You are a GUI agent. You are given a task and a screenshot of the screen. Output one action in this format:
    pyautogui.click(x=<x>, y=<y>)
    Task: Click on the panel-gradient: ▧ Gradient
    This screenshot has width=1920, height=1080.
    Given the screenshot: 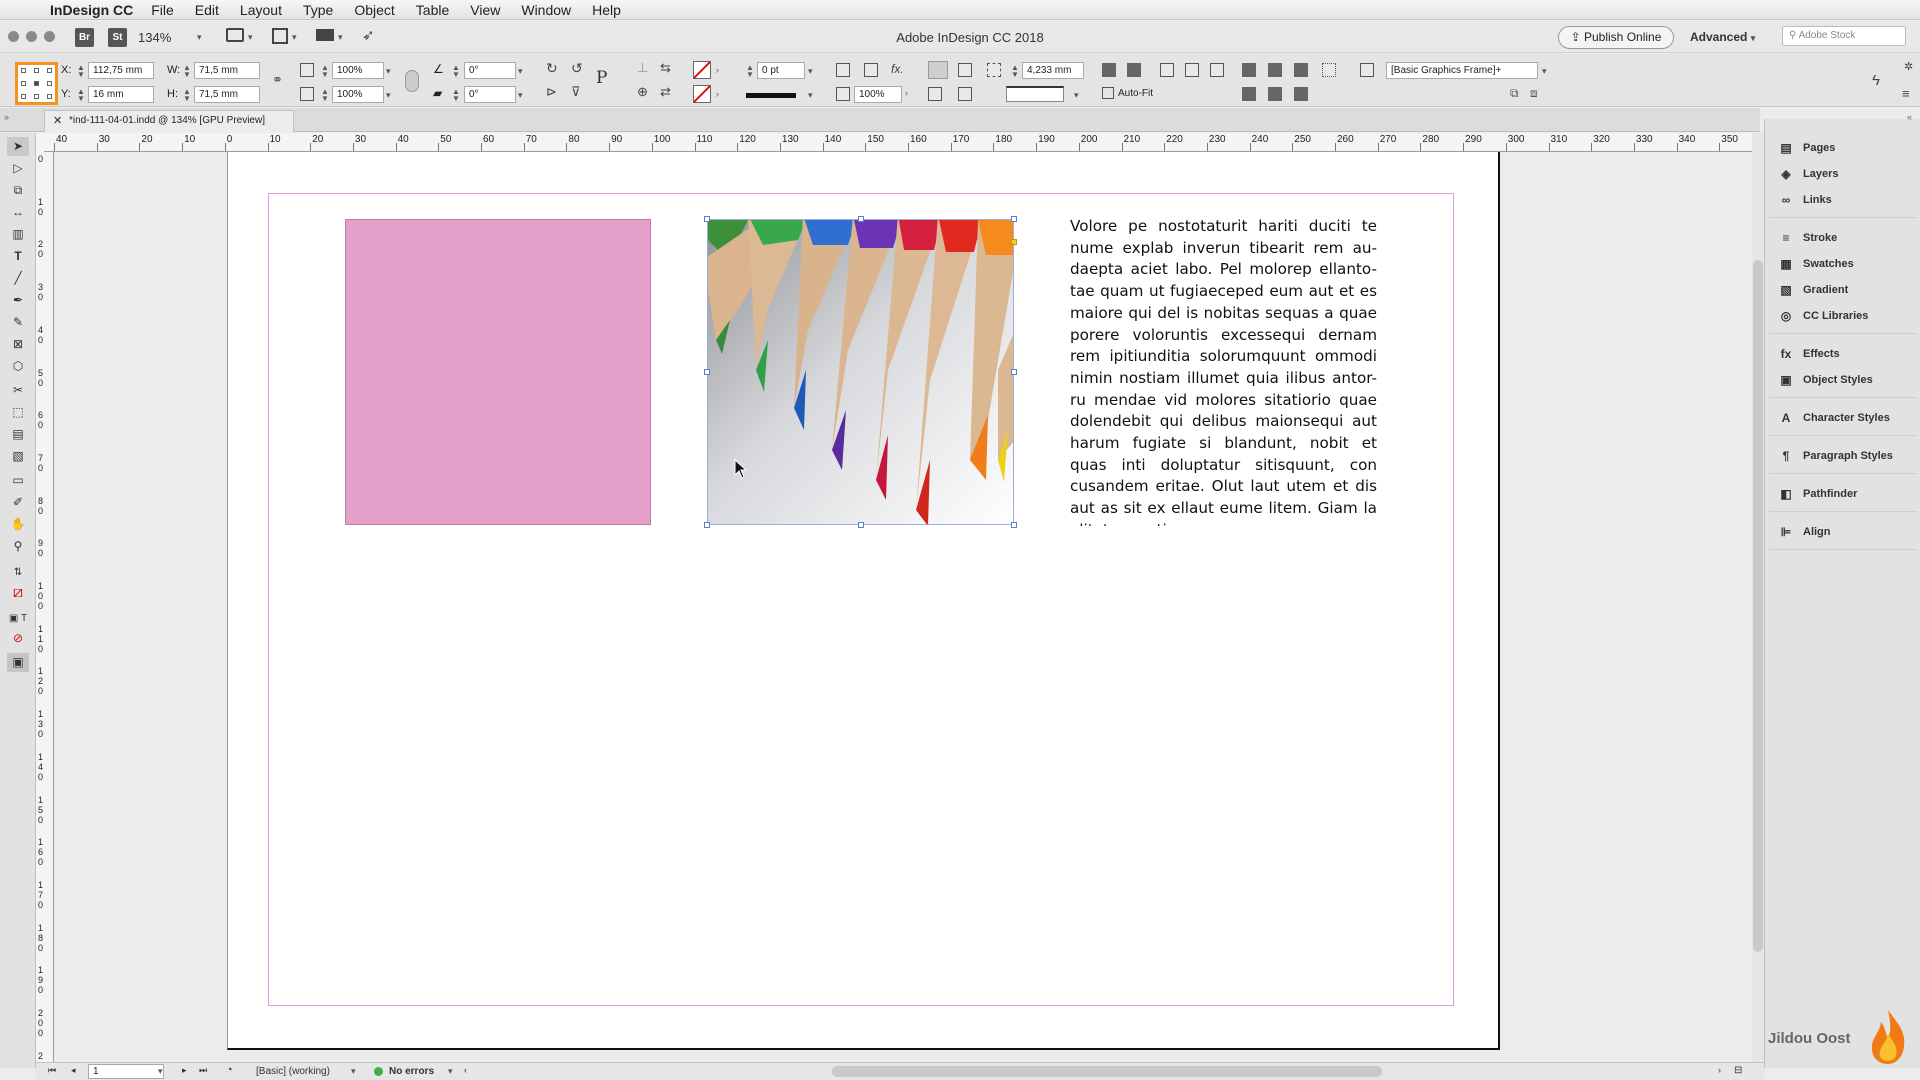 What is the action you would take?
    pyautogui.click(x=1813, y=290)
    